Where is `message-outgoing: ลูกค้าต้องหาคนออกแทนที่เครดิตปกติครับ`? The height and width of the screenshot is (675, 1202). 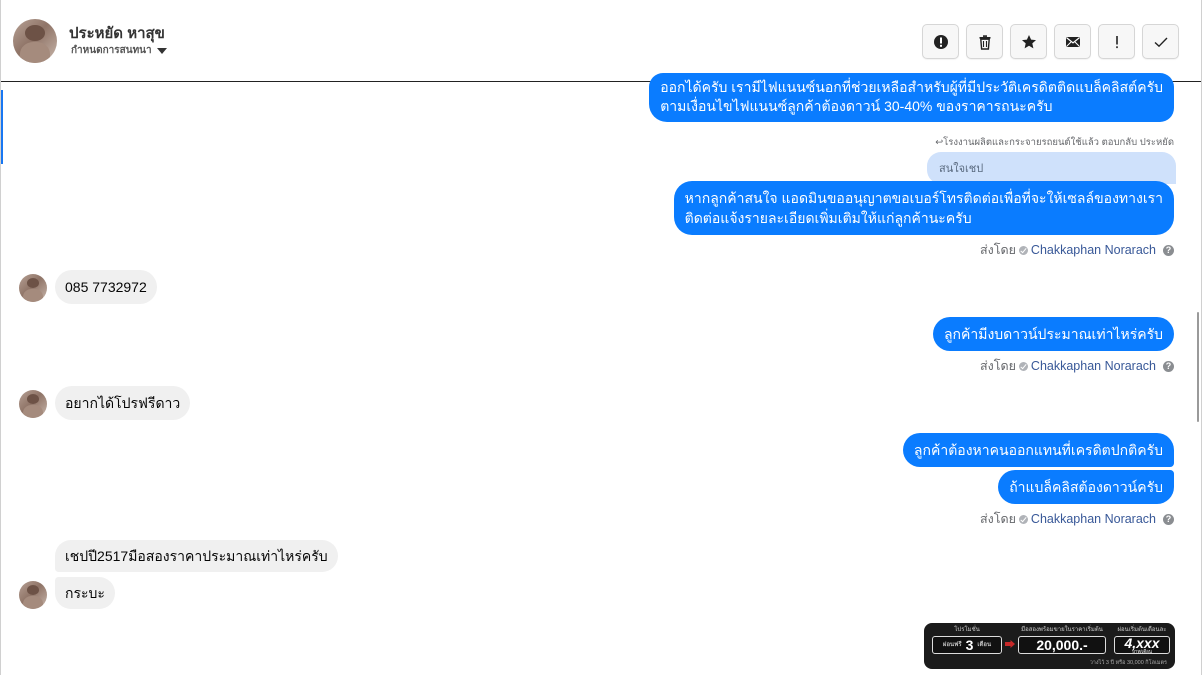
message-outgoing: ลูกค้าต้องหาคนออกแทนที่เครดิตปกติครับ is located at coordinates (1038, 450).